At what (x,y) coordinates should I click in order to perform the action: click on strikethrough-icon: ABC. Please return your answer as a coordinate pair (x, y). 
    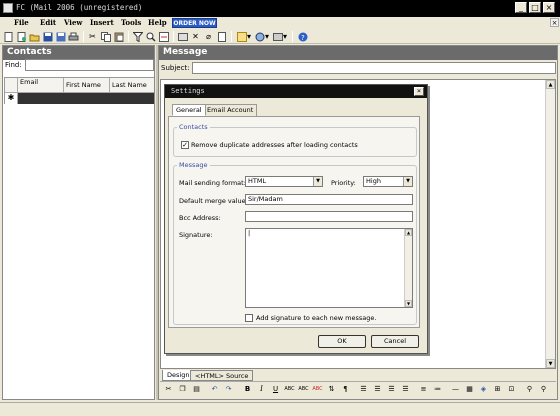
    Looking at the image, I should click on (289, 389).